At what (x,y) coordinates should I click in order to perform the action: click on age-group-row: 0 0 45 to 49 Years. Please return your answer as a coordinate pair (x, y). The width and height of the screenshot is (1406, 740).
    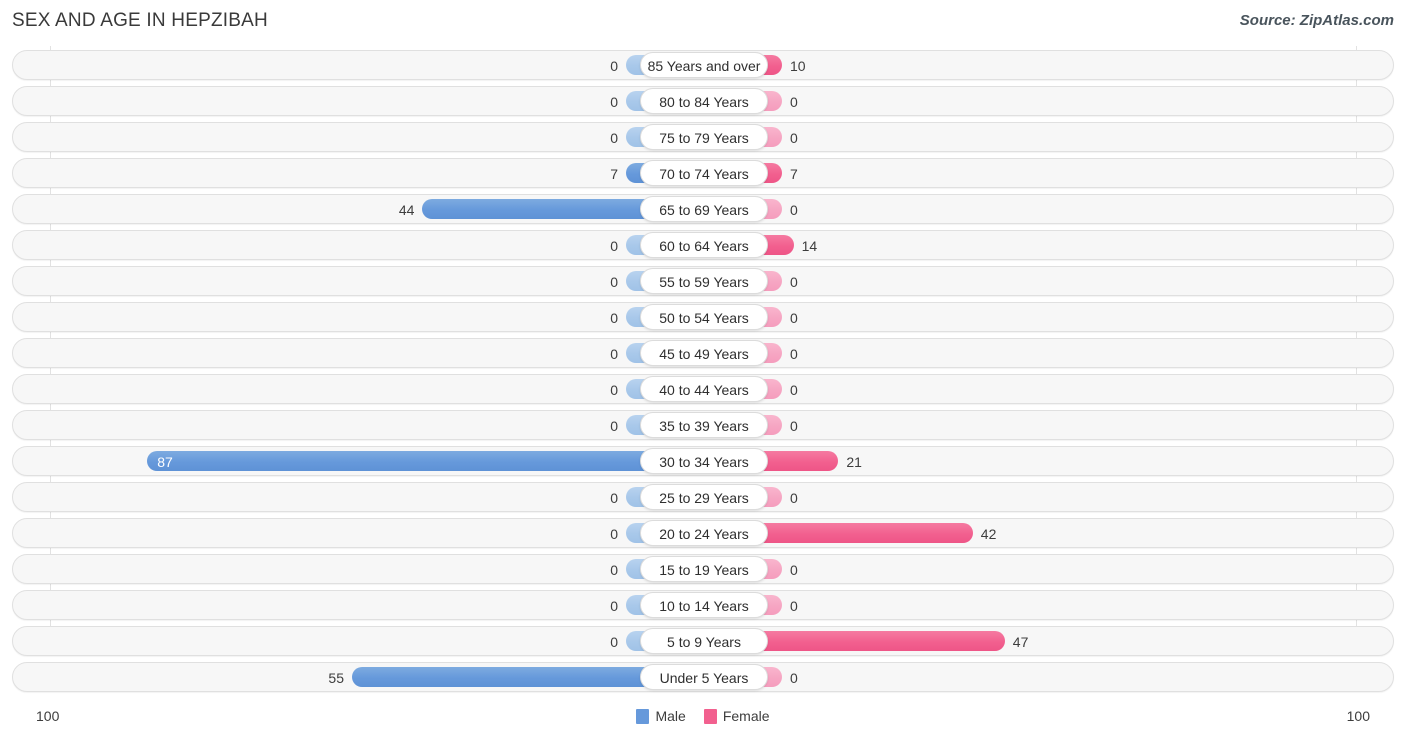
    Looking at the image, I should click on (703, 353).